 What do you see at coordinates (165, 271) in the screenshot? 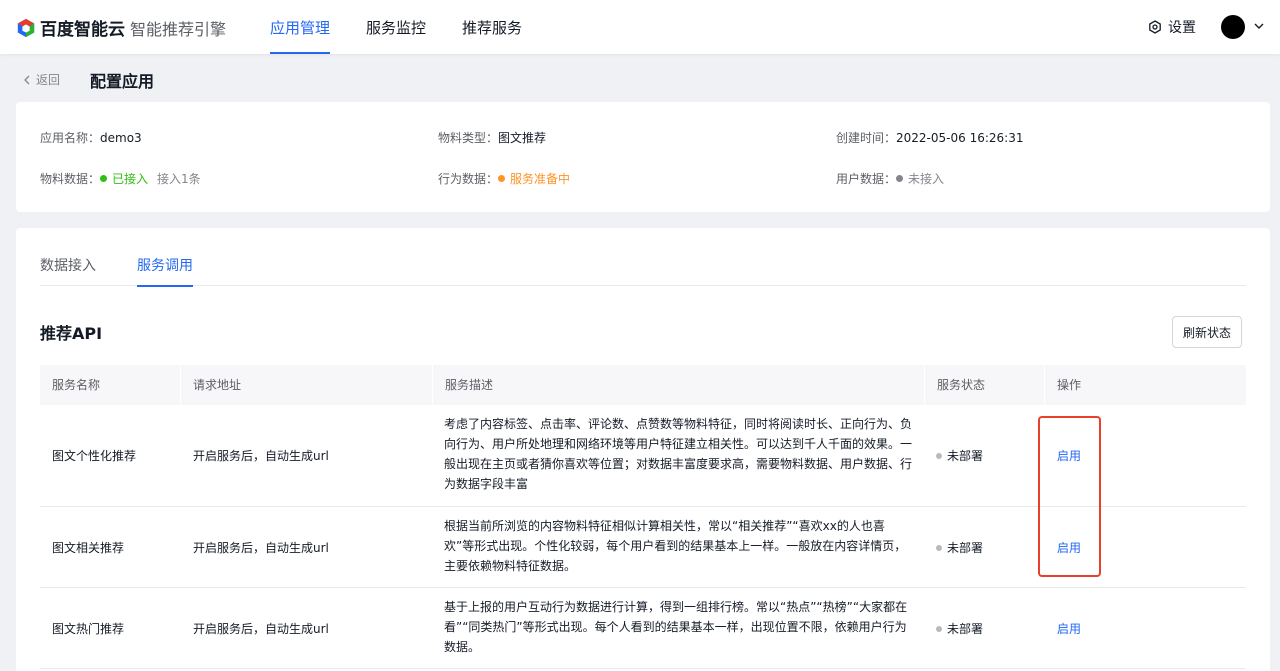
I see `tab-service-call: 服务调用` at bounding box center [165, 271].